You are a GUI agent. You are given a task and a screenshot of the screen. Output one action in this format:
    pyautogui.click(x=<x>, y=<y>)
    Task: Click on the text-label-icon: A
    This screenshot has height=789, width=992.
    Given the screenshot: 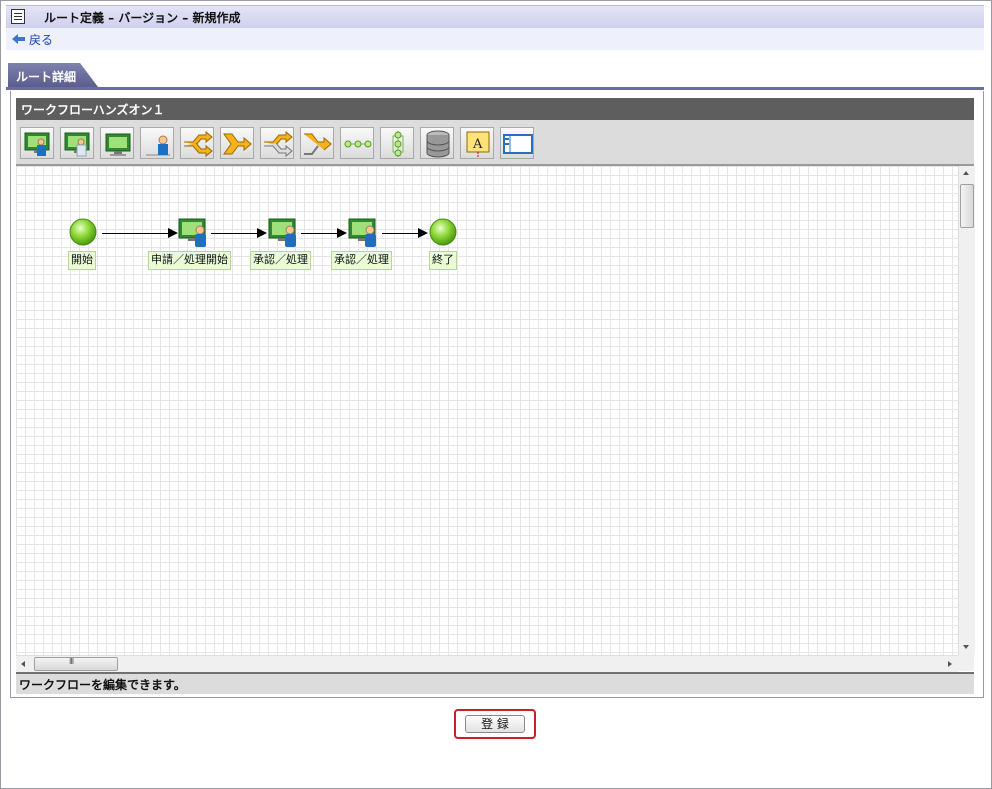 What is the action you would take?
    pyautogui.click(x=477, y=143)
    